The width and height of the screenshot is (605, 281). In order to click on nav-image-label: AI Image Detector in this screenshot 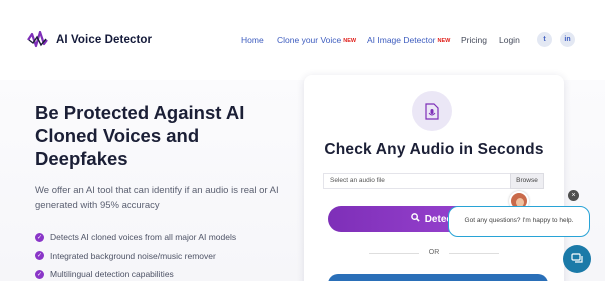, I will do `click(401, 40)`.